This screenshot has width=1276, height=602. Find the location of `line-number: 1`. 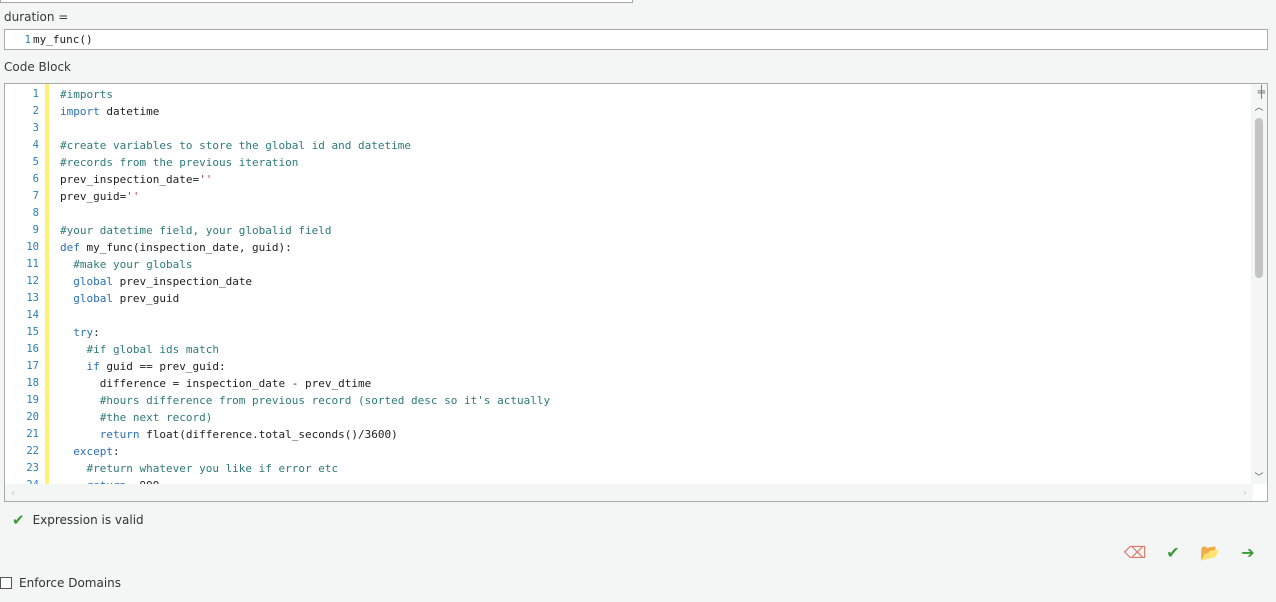

line-number: 1 is located at coordinates (35, 94).